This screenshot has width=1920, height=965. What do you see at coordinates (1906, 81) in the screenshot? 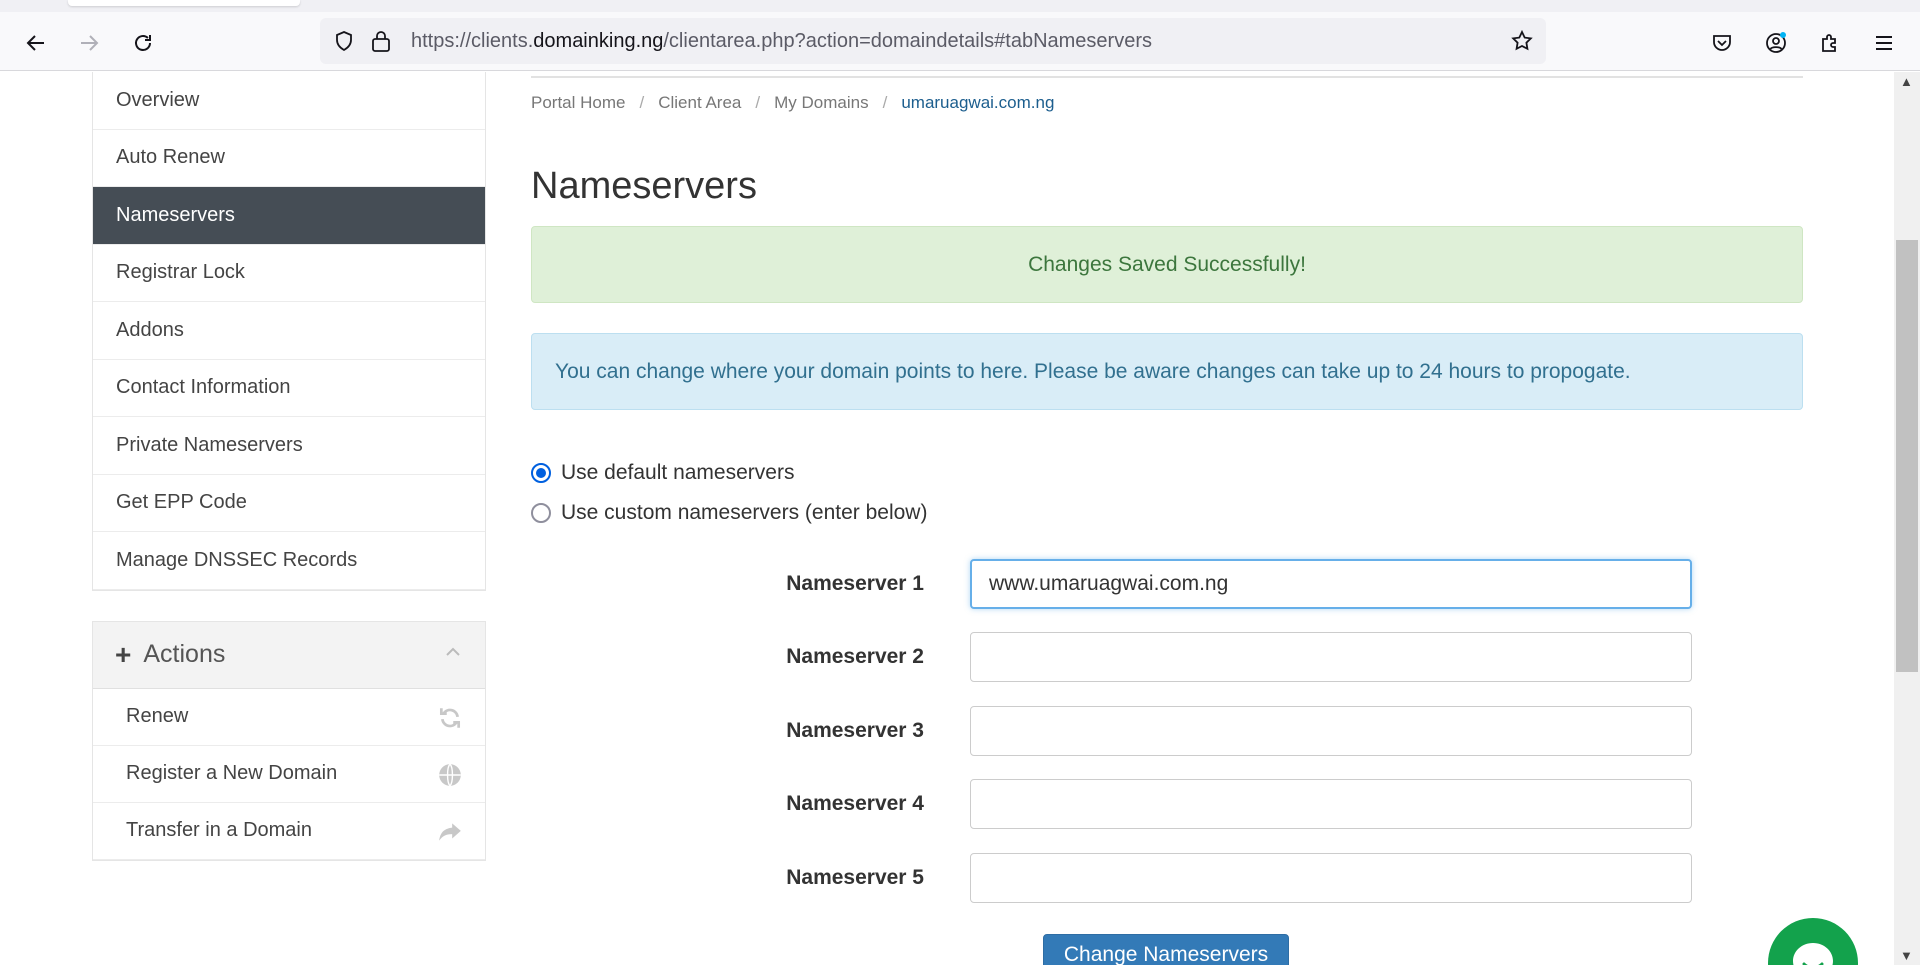
I see `scroll-up-arrow-icon: ▲` at bounding box center [1906, 81].